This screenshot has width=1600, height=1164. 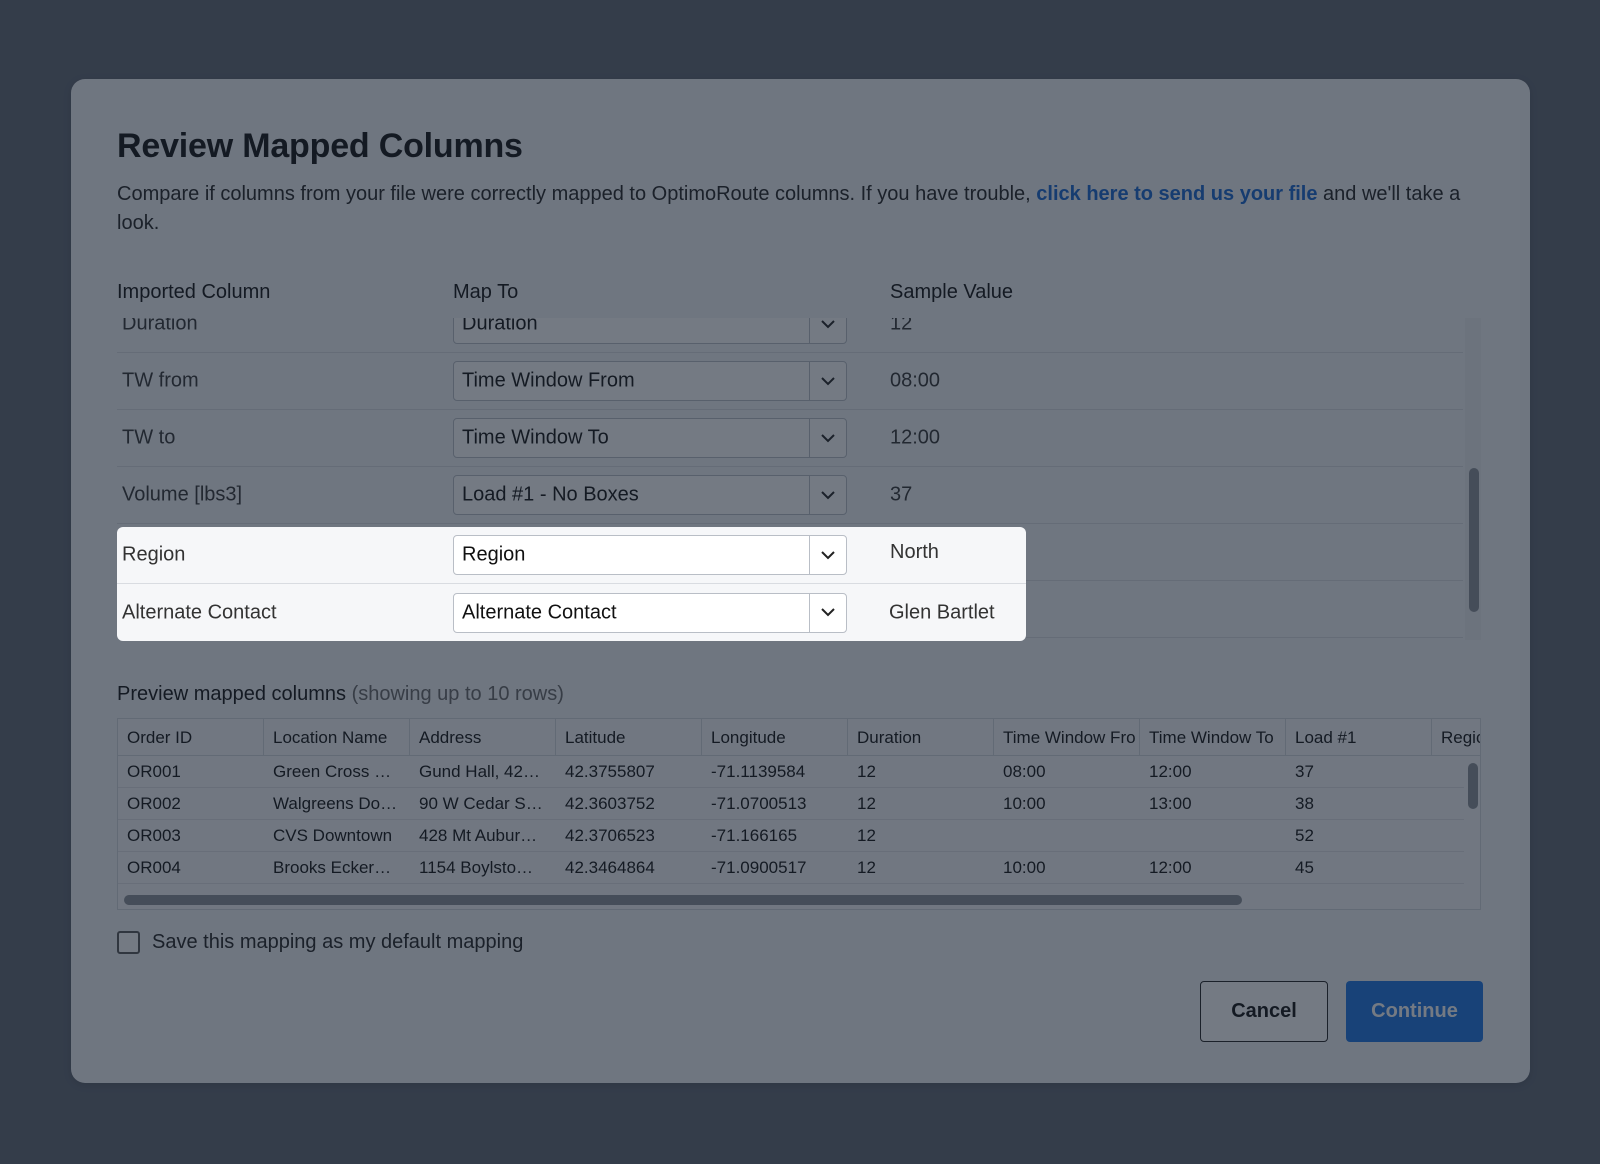 I want to click on table-cell: OR003, so click(x=154, y=835).